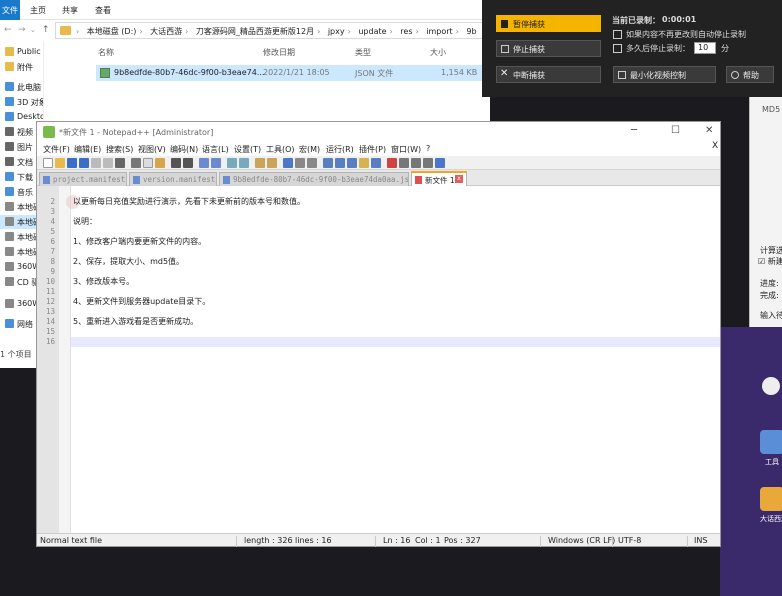  Describe the element at coordinates (363, 52) in the screenshot. I see `column-header-type: 类型` at that location.